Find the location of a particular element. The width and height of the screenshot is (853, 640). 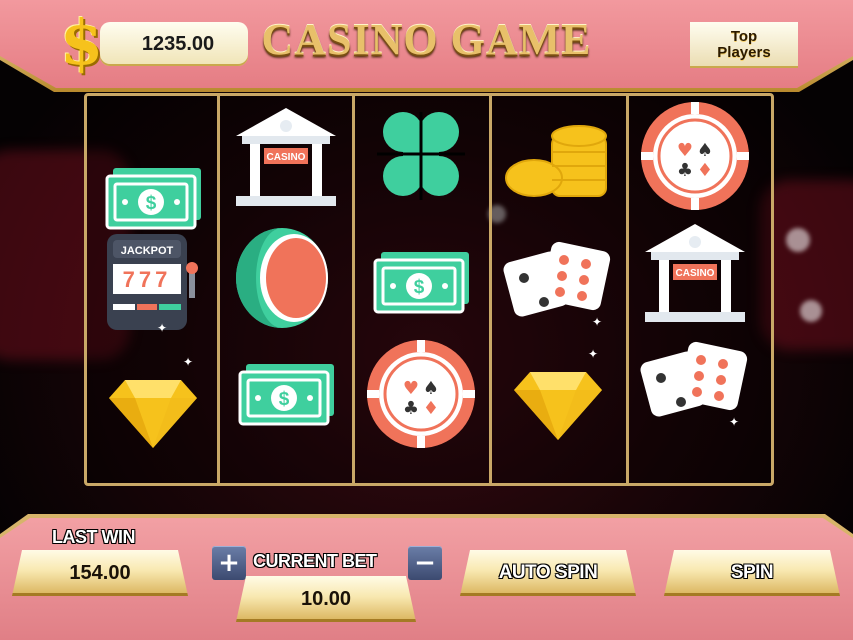

spin-label: SPIN is located at coordinates (752, 572).